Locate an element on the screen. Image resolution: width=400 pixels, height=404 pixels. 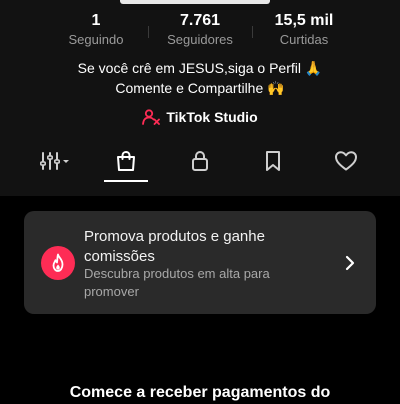
tab-filter is located at coordinates (56, 161).